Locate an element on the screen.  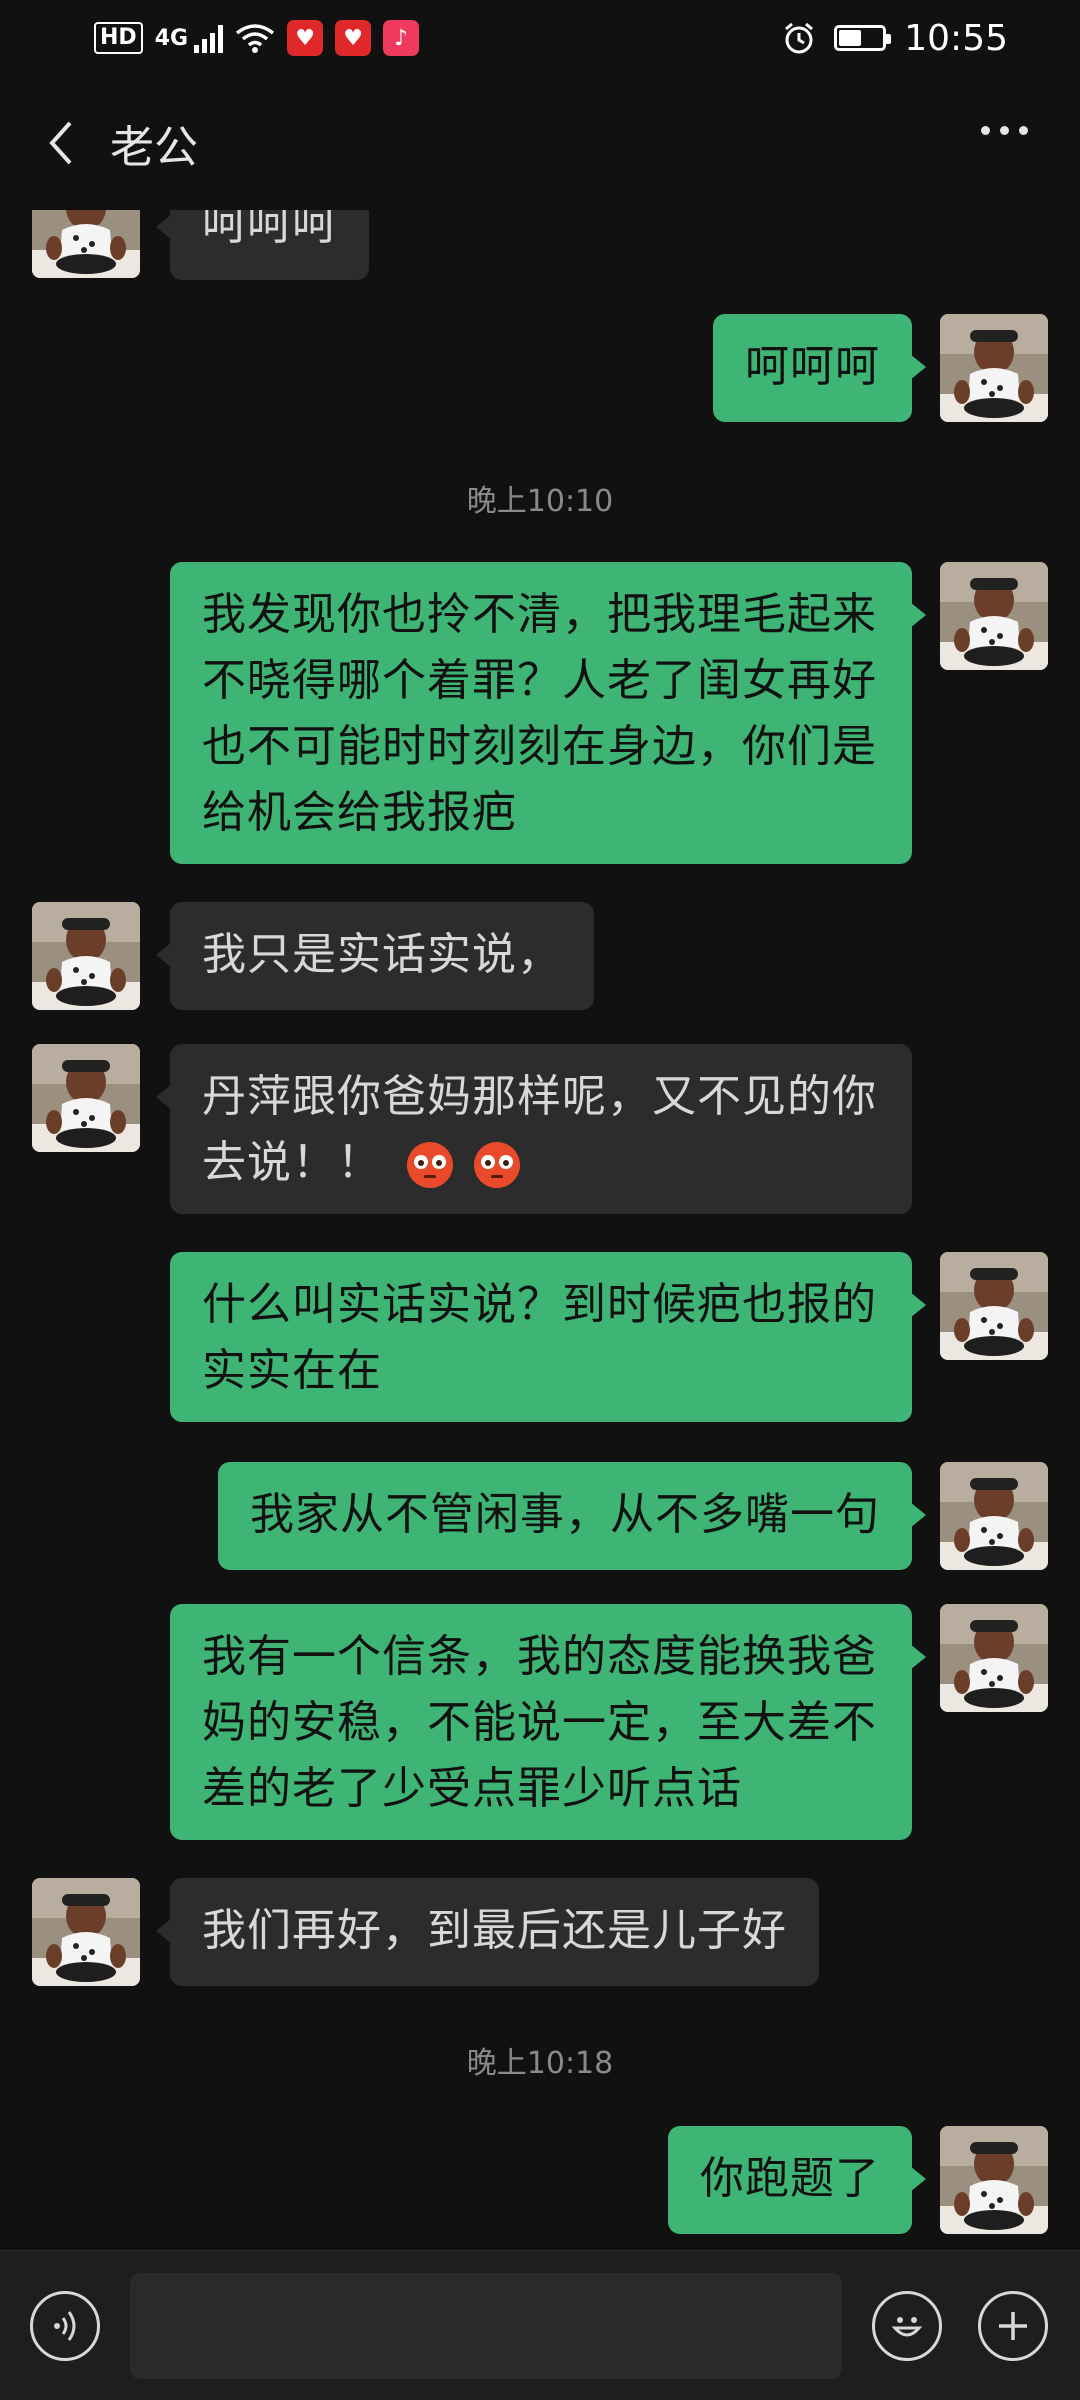
input-bar is located at coordinates (540, 2325).